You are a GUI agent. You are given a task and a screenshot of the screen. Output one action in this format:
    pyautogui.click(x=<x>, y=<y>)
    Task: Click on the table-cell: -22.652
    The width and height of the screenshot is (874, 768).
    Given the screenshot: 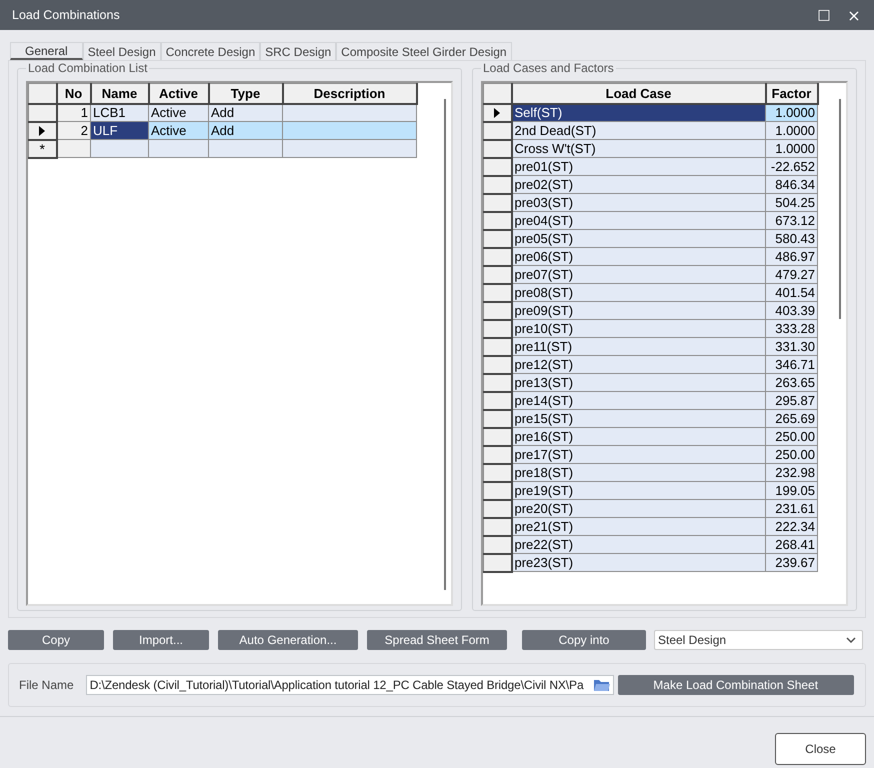 What is the action you would take?
    pyautogui.click(x=792, y=167)
    